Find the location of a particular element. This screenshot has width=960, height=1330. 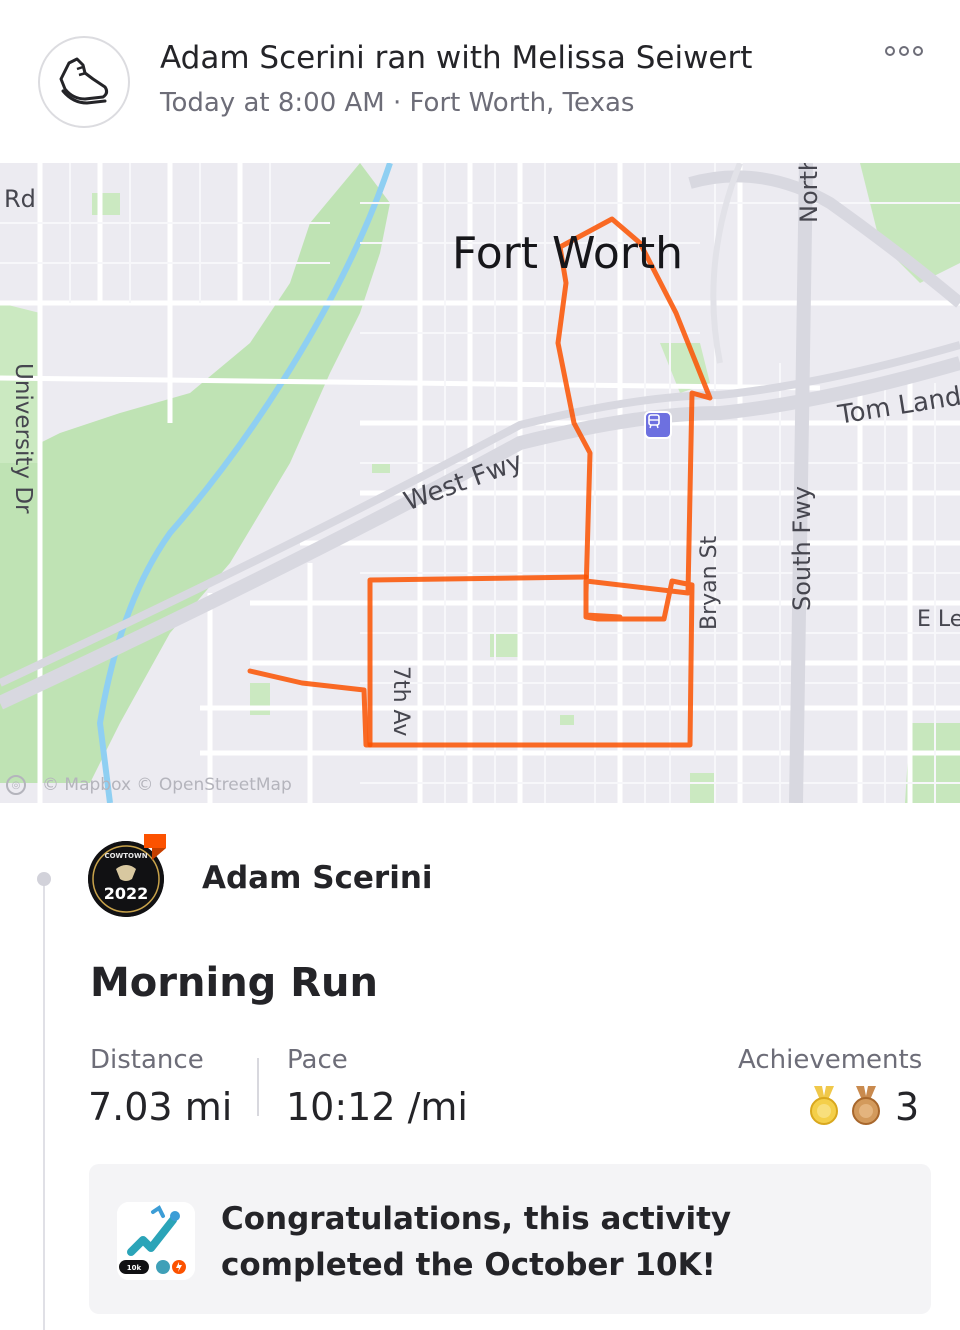

distance-label: Distance is located at coordinates (147, 1060).